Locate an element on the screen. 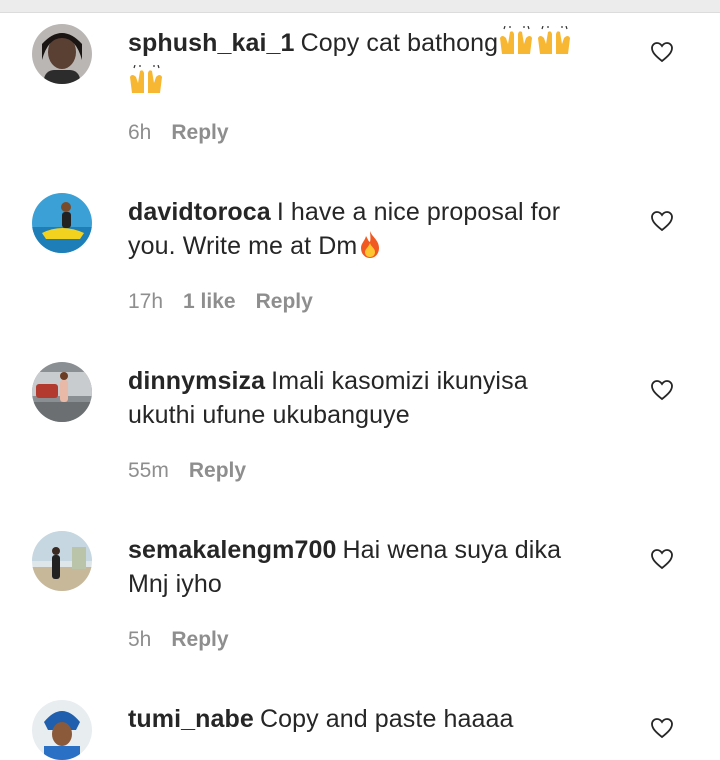 This screenshot has width=720, height=760. comment-meta: 17h 1 like Reply is located at coordinates (230, 302).